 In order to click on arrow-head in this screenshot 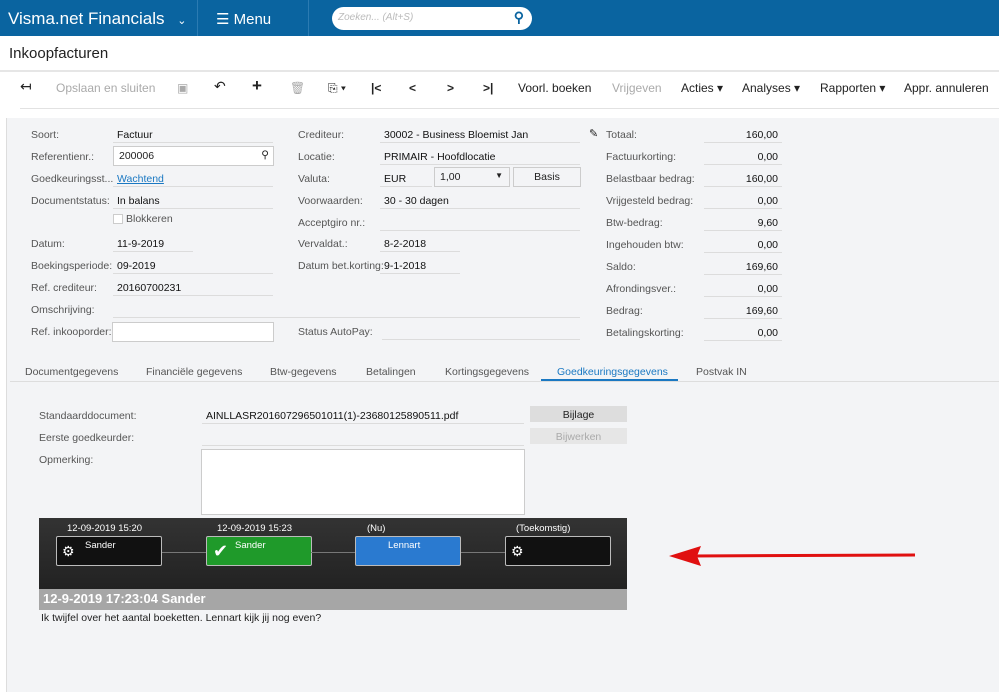, I will do `click(685, 556)`.